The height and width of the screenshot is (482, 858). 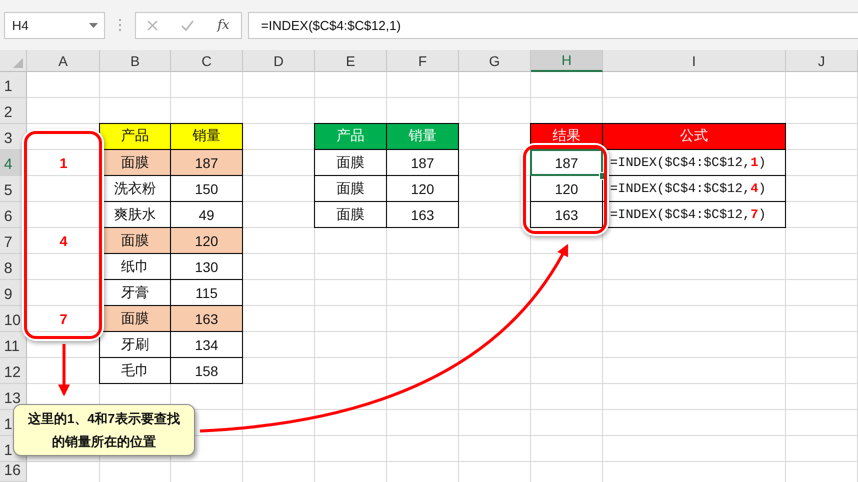 I want to click on cancel-icon, so click(x=152, y=25).